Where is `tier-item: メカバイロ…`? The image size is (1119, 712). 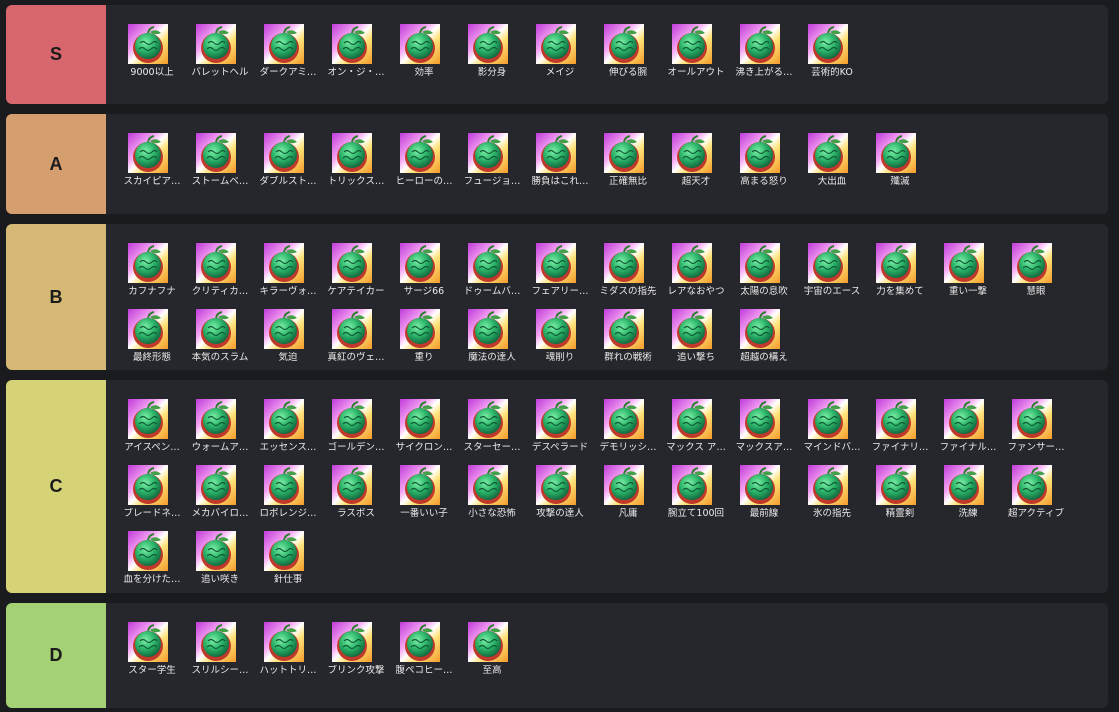 tier-item: メカバイロ… is located at coordinates (220, 487).